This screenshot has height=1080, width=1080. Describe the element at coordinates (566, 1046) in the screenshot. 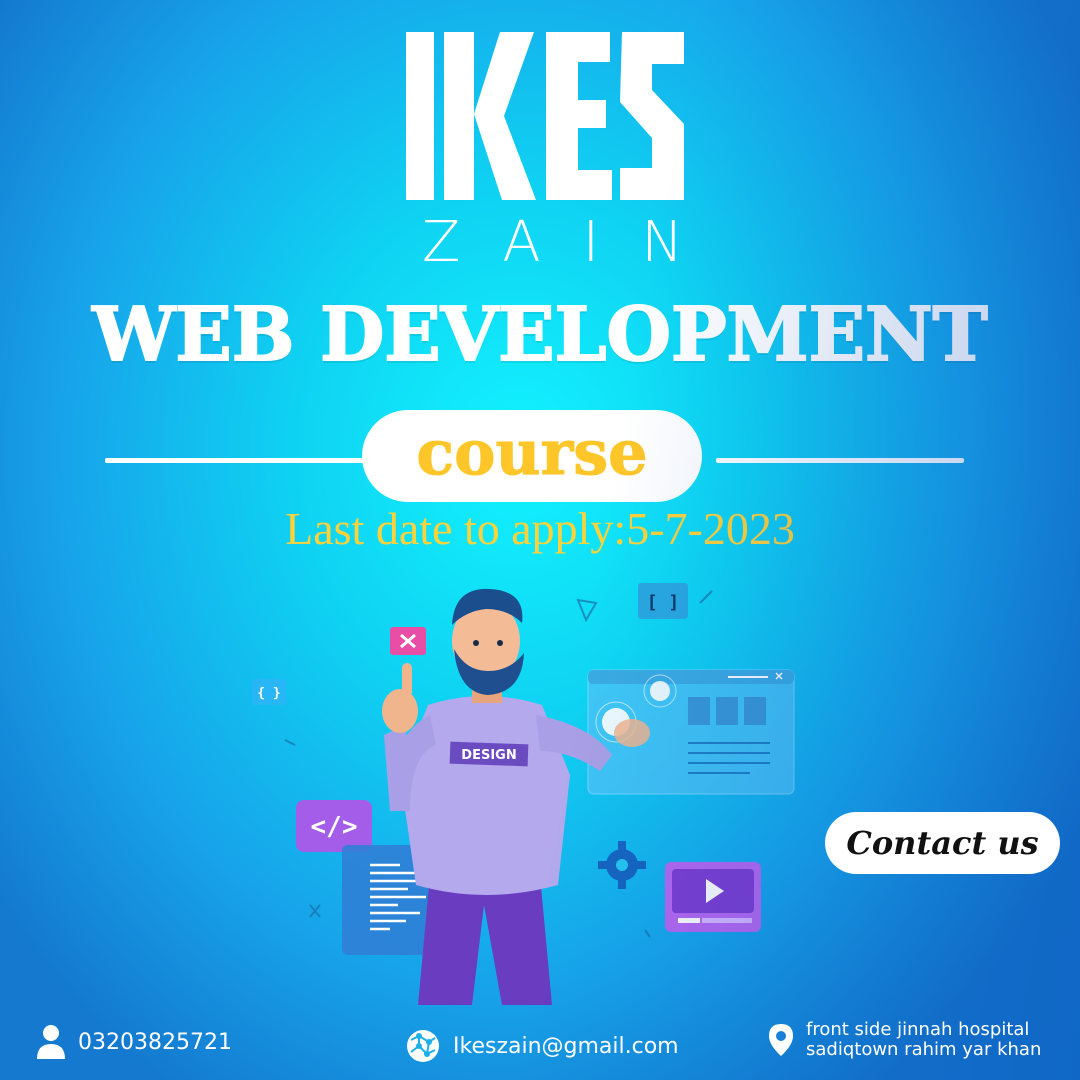

I see `email-address: Ikeszain@gmail.com` at that location.